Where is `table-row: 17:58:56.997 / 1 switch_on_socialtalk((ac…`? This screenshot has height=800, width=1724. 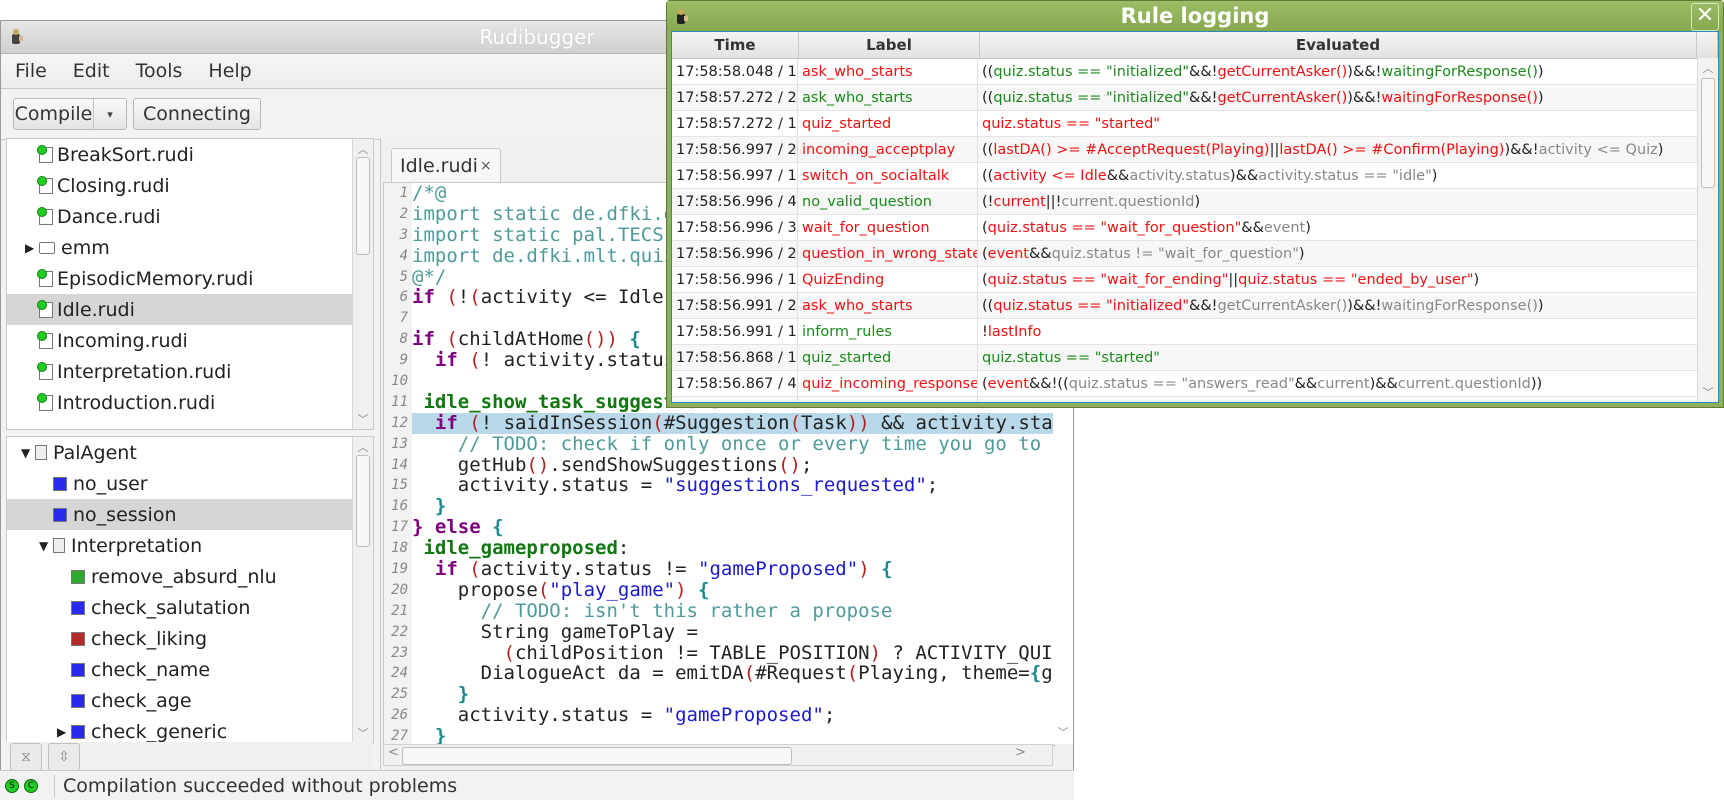
table-row: 17:58:56.997 / 1 switch_on_socialtalk((ac… is located at coordinates (1195, 176).